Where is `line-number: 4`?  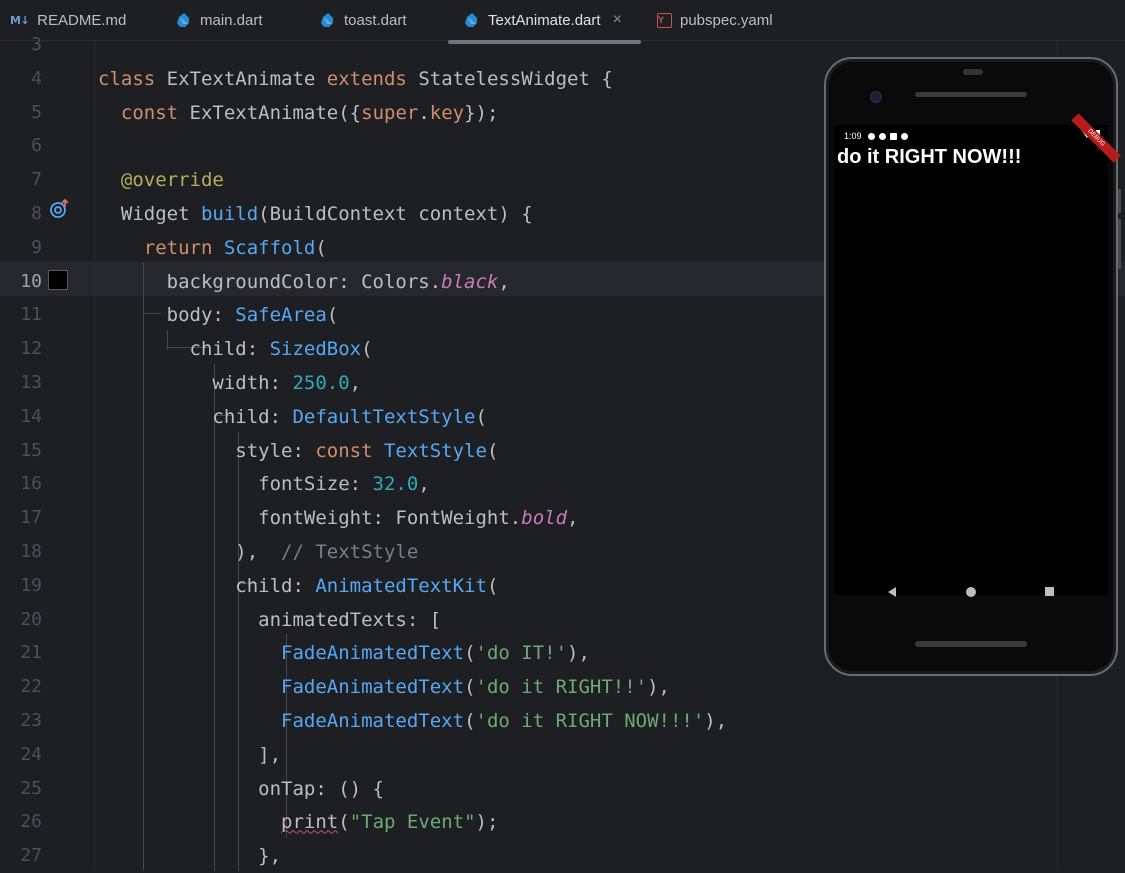
line-number: 4 is located at coordinates (36, 78).